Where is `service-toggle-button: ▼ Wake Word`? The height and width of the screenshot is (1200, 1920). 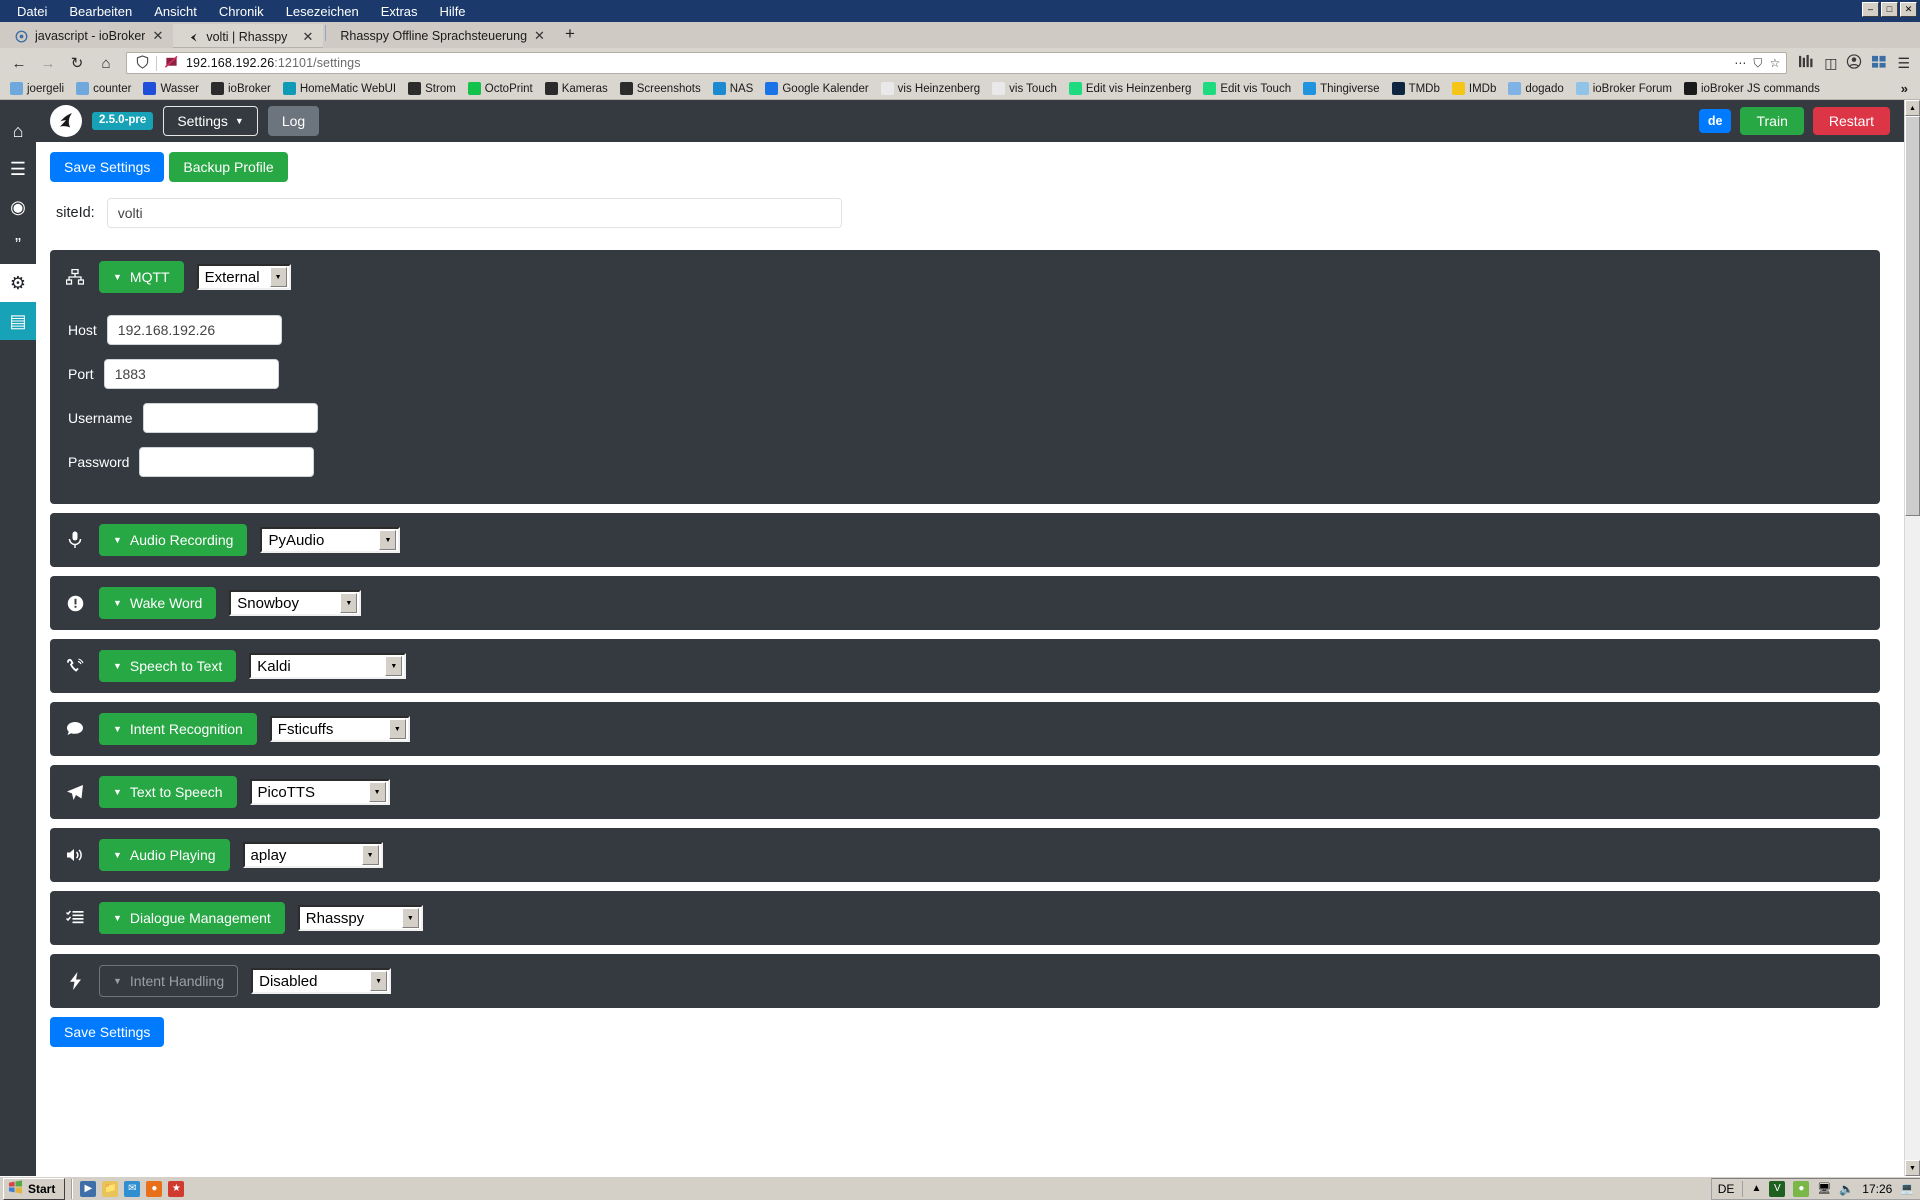 service-toggle-button: ▼ Wake Word is located at coordinates (158, 603).